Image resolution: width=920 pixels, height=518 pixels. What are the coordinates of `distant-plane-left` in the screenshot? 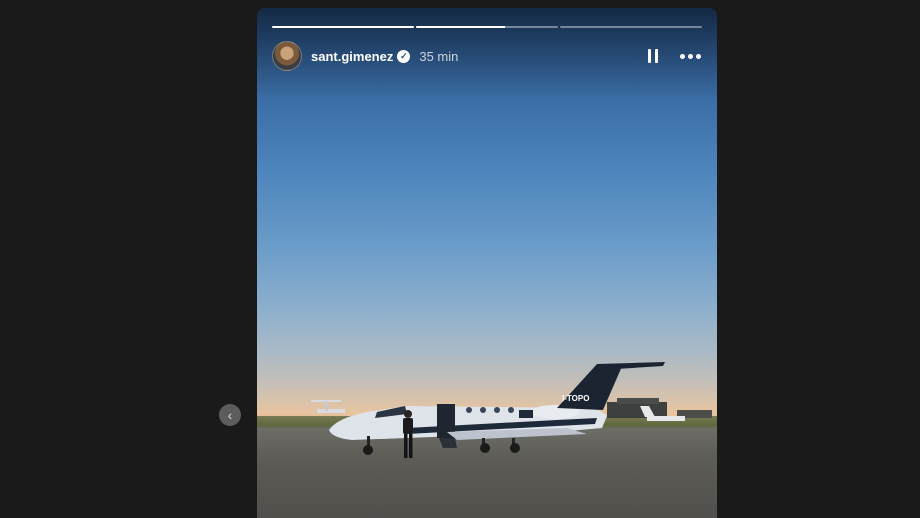 It's located at (328, 406).